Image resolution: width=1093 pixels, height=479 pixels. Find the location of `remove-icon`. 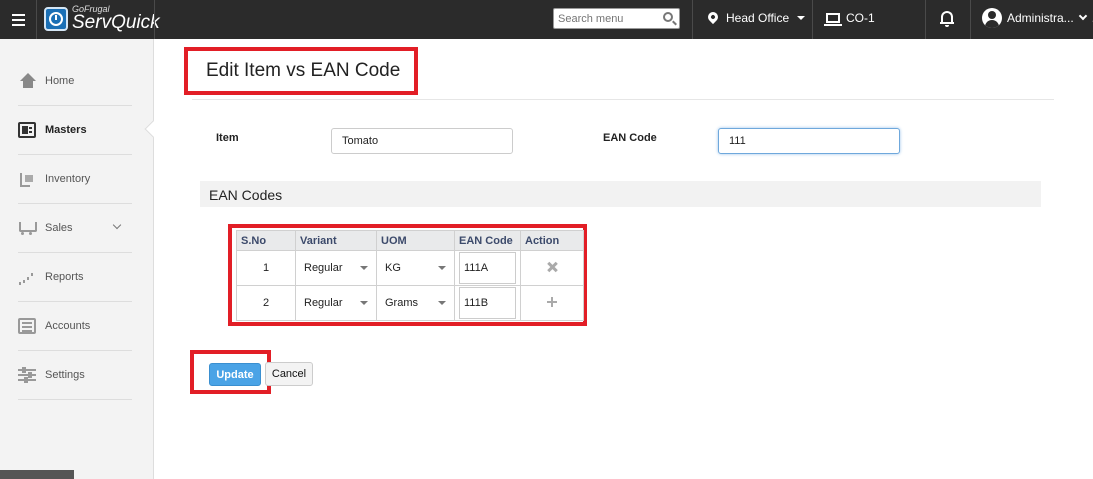

remove-icon is located at coordinates (552, 267).